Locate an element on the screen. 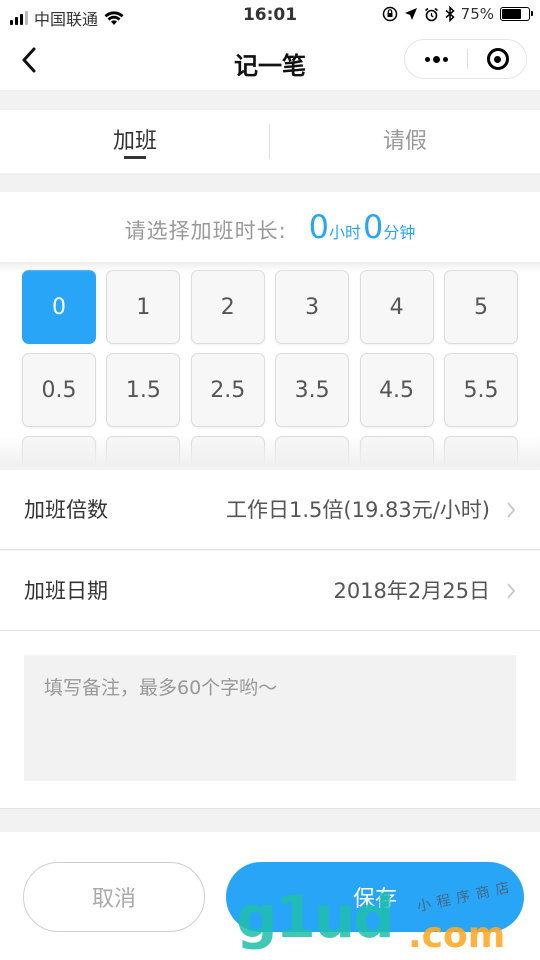 The image size is (540, 960). duration-option: 1 is located at coordinates (143, 307).